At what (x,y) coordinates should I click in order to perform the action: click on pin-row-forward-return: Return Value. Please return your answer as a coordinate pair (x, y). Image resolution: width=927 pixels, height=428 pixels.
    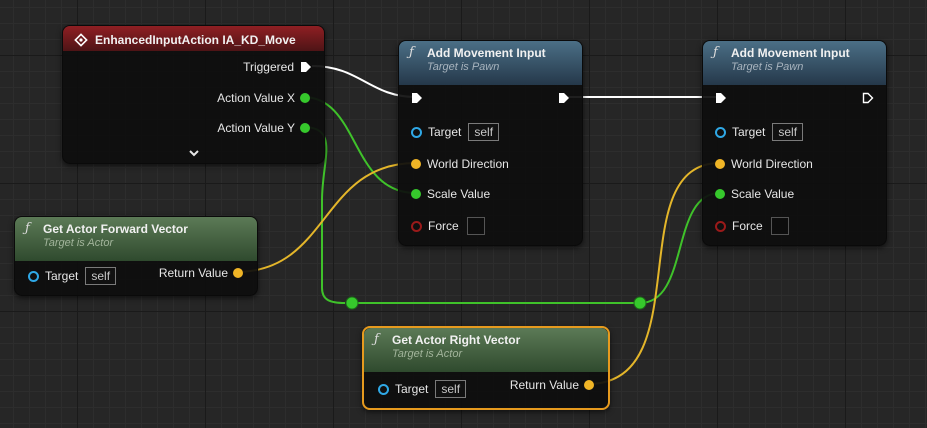
    Looking at the image, I should click on (201, 273).